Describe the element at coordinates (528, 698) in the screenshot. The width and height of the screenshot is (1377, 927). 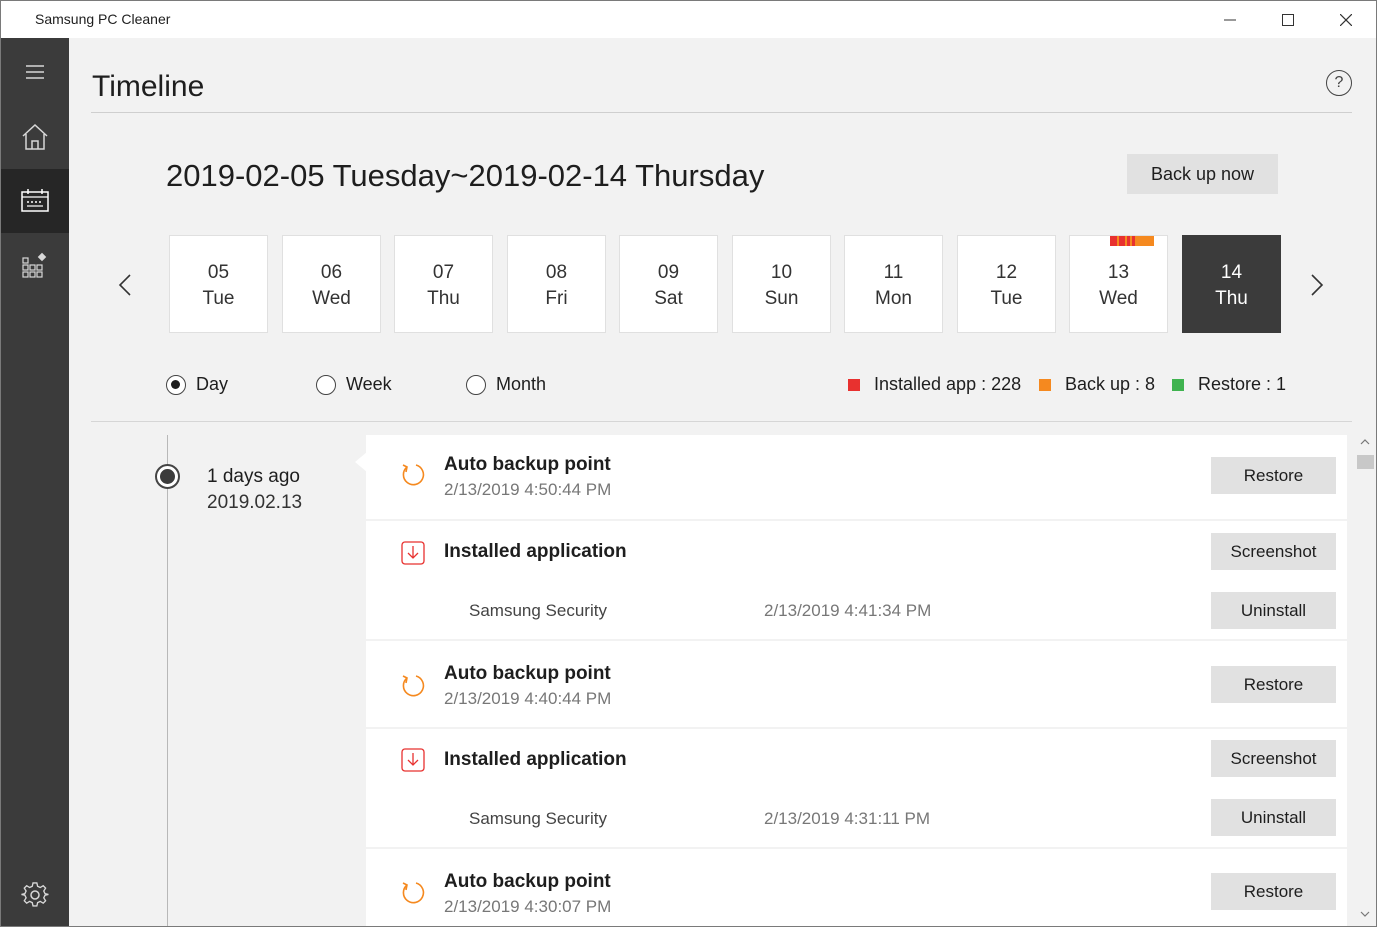
I see `entry-time: 2/13/2019 4:40:44 PM` at that location.